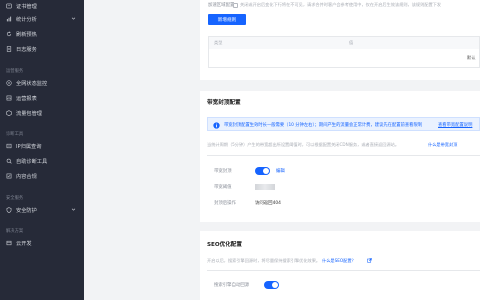  Describe the element at coordinates (339, 261) in the screenshot. I see `help-link: 什么是SEO配置？` at that location.